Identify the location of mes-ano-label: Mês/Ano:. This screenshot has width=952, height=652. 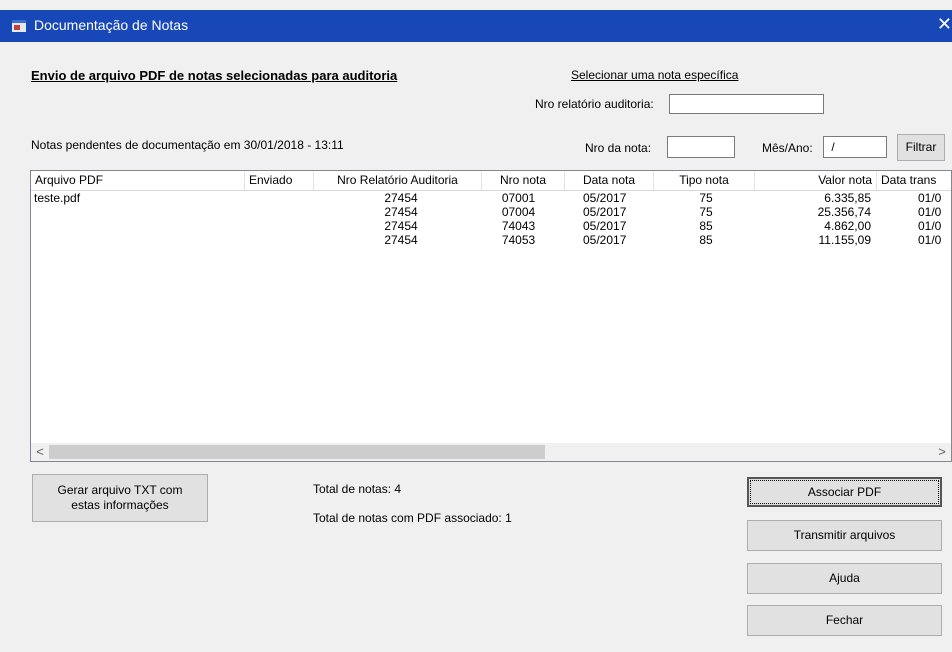
(787, 148).